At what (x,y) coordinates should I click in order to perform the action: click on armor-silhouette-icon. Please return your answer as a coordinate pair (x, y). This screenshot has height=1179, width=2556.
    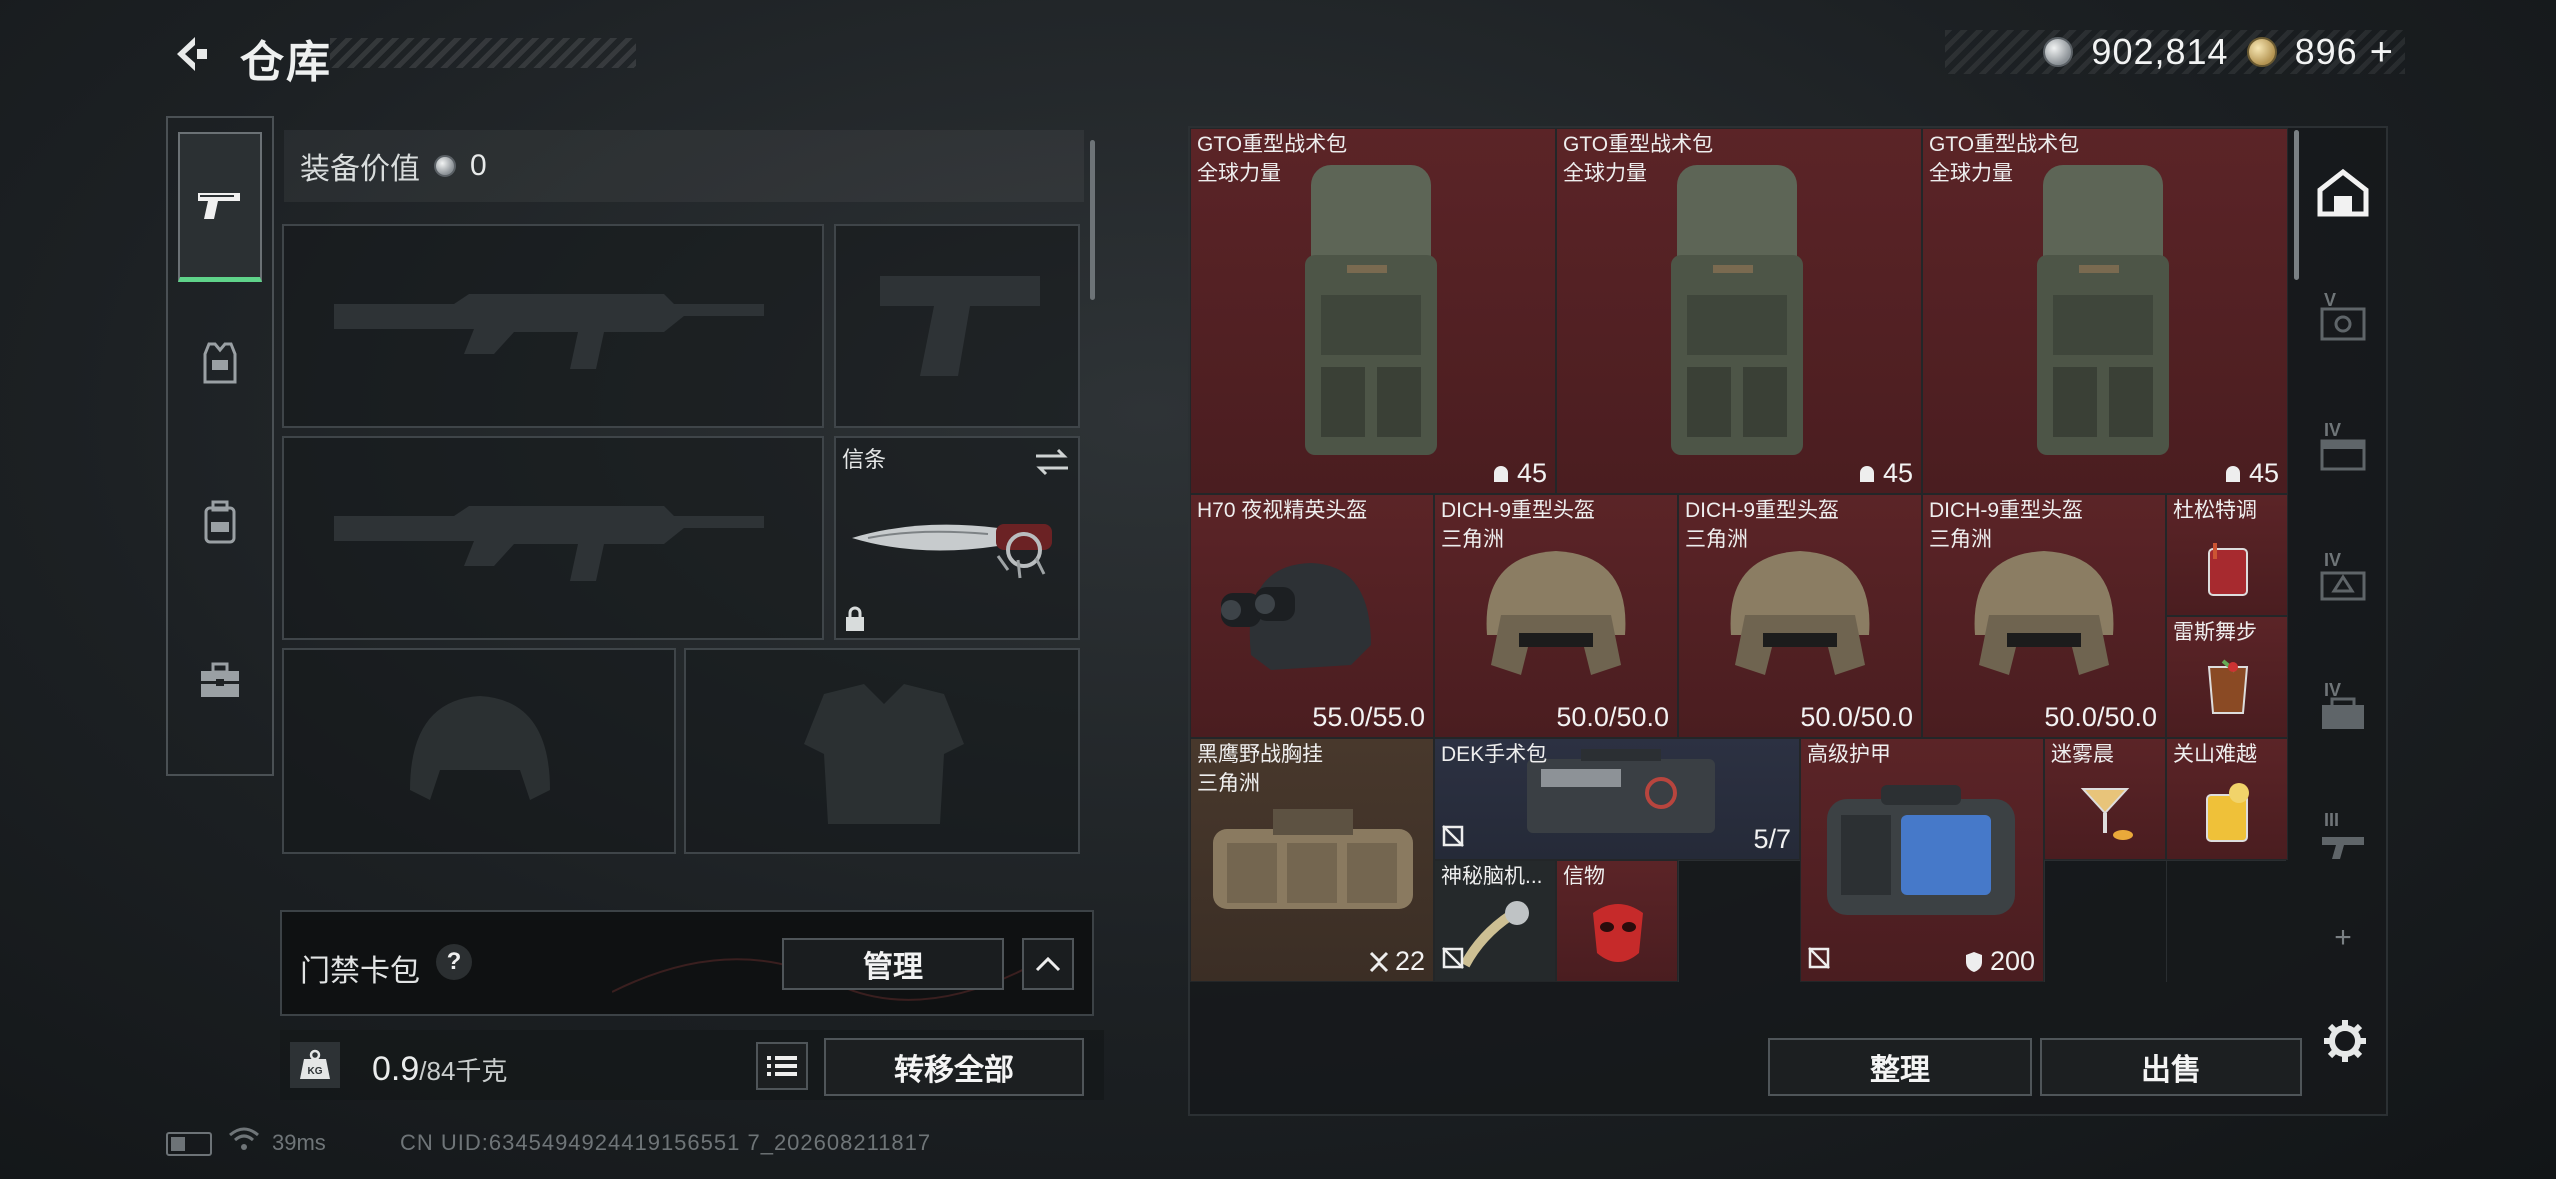
    Looking at the image, I should click on (884, 754).